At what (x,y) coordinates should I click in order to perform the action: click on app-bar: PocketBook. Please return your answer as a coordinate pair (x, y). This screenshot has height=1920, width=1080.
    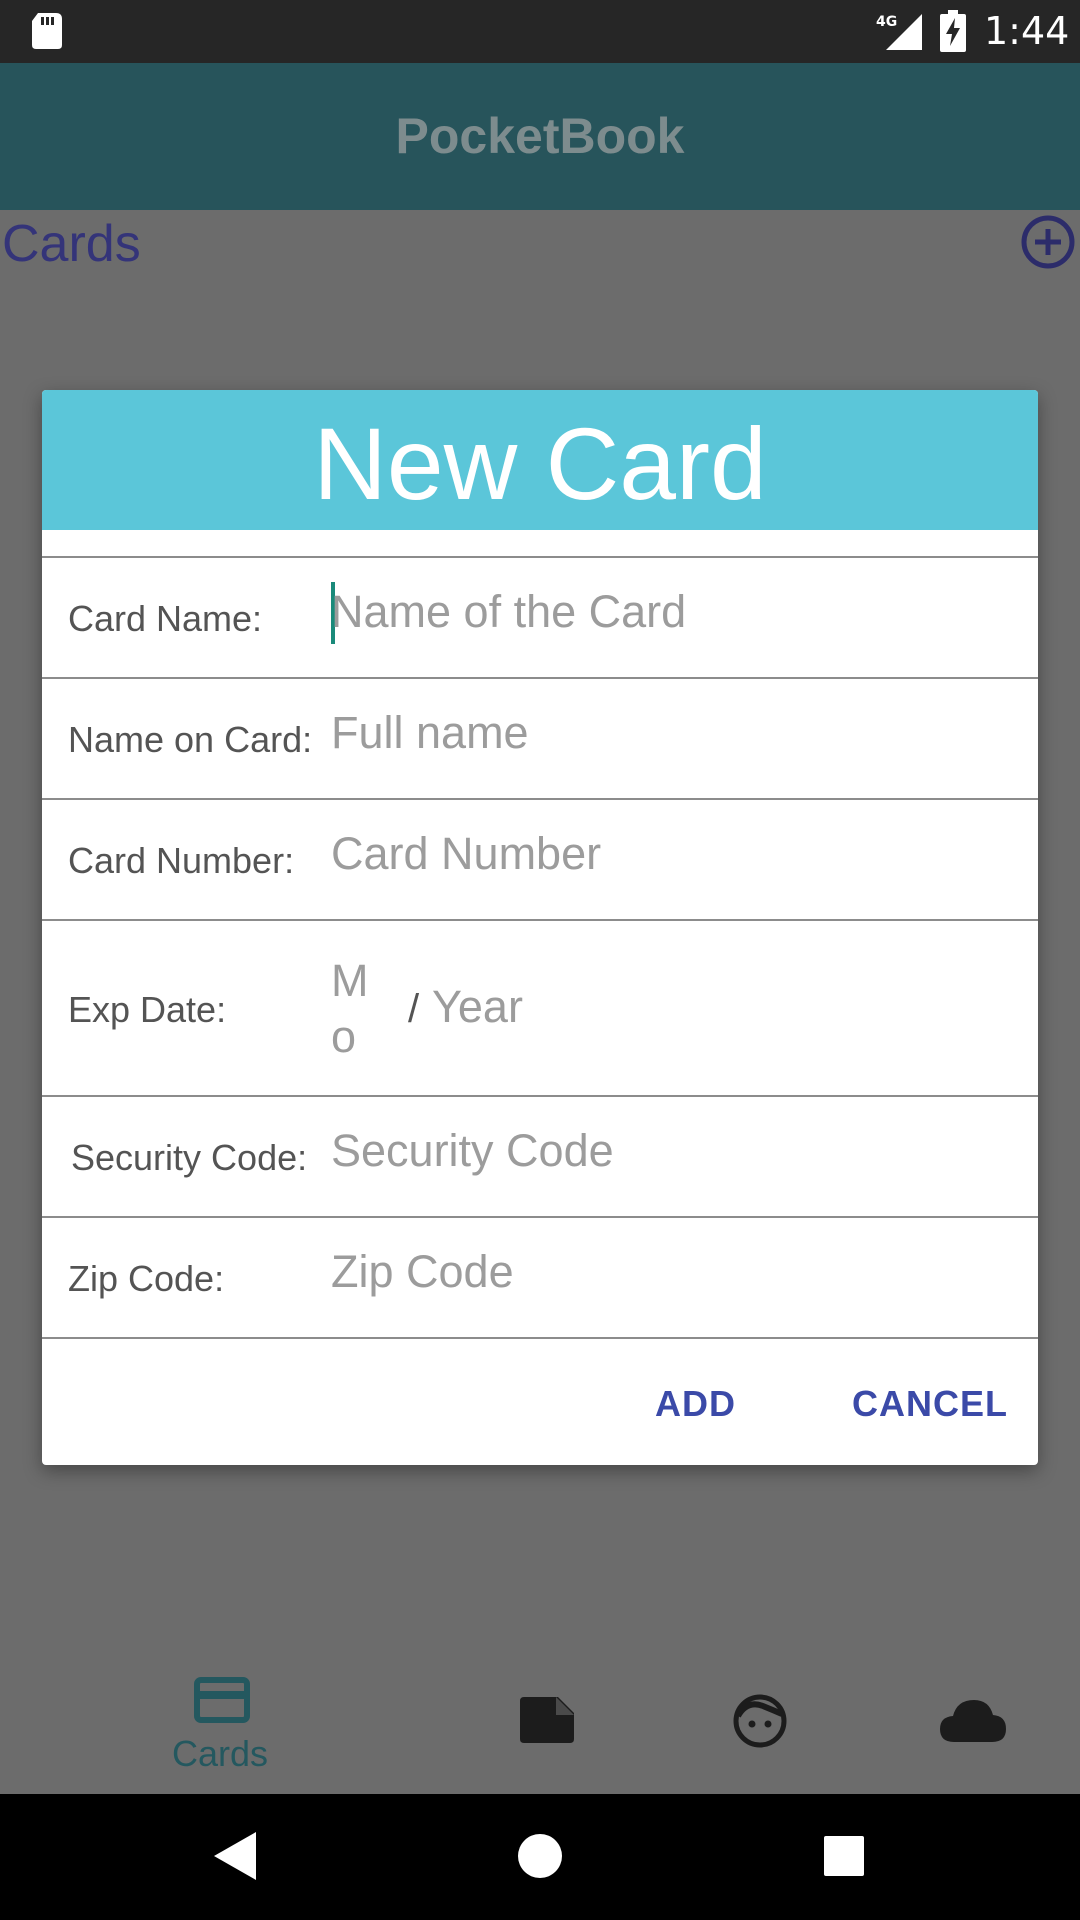
    Looking at the image, I should click on (540, 136).